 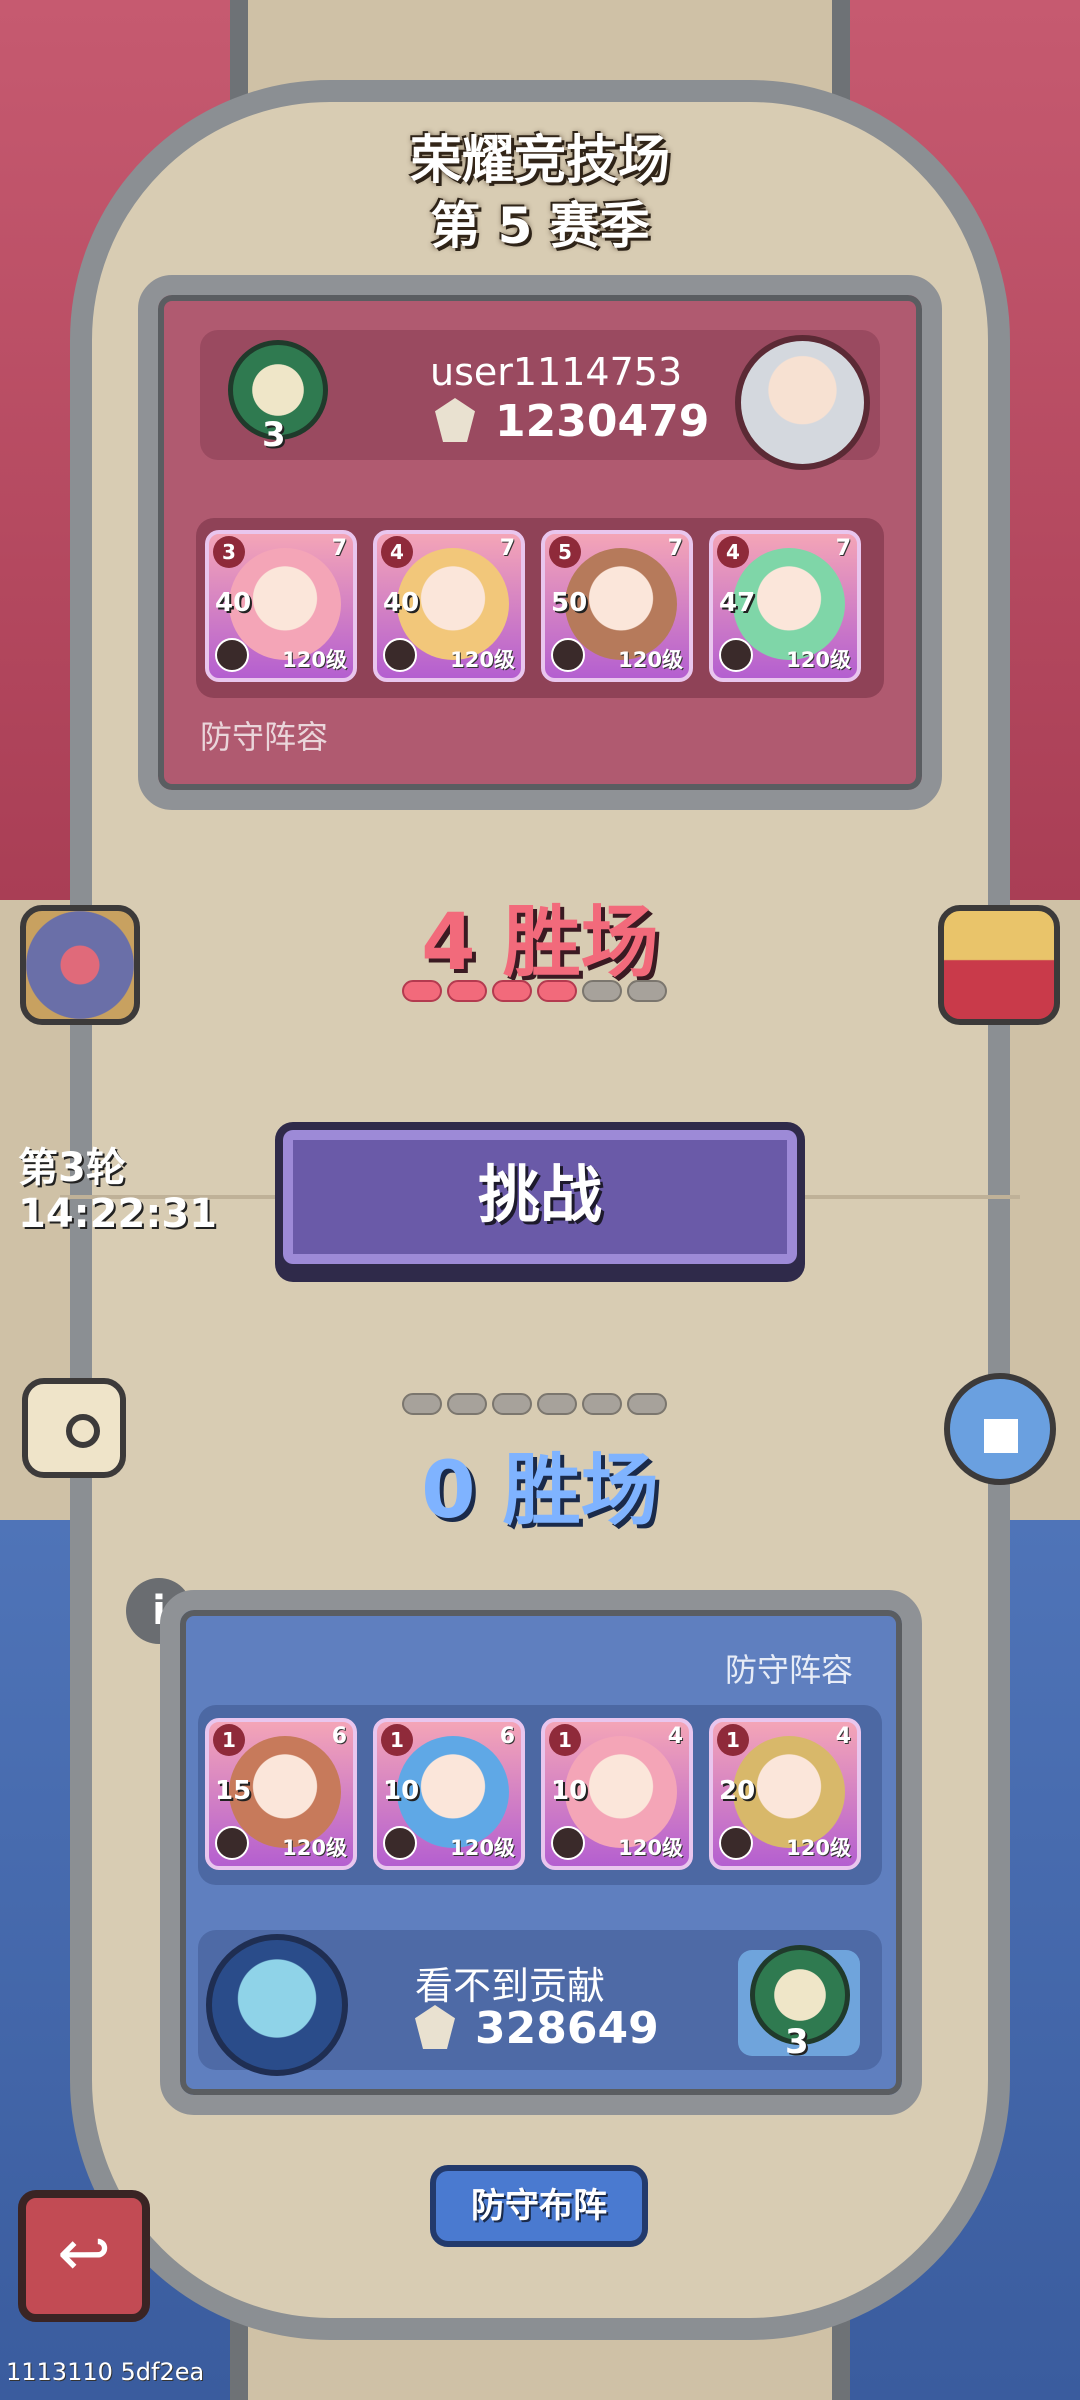 I want to click on opponent-avatar, so click(x=802, y=402).